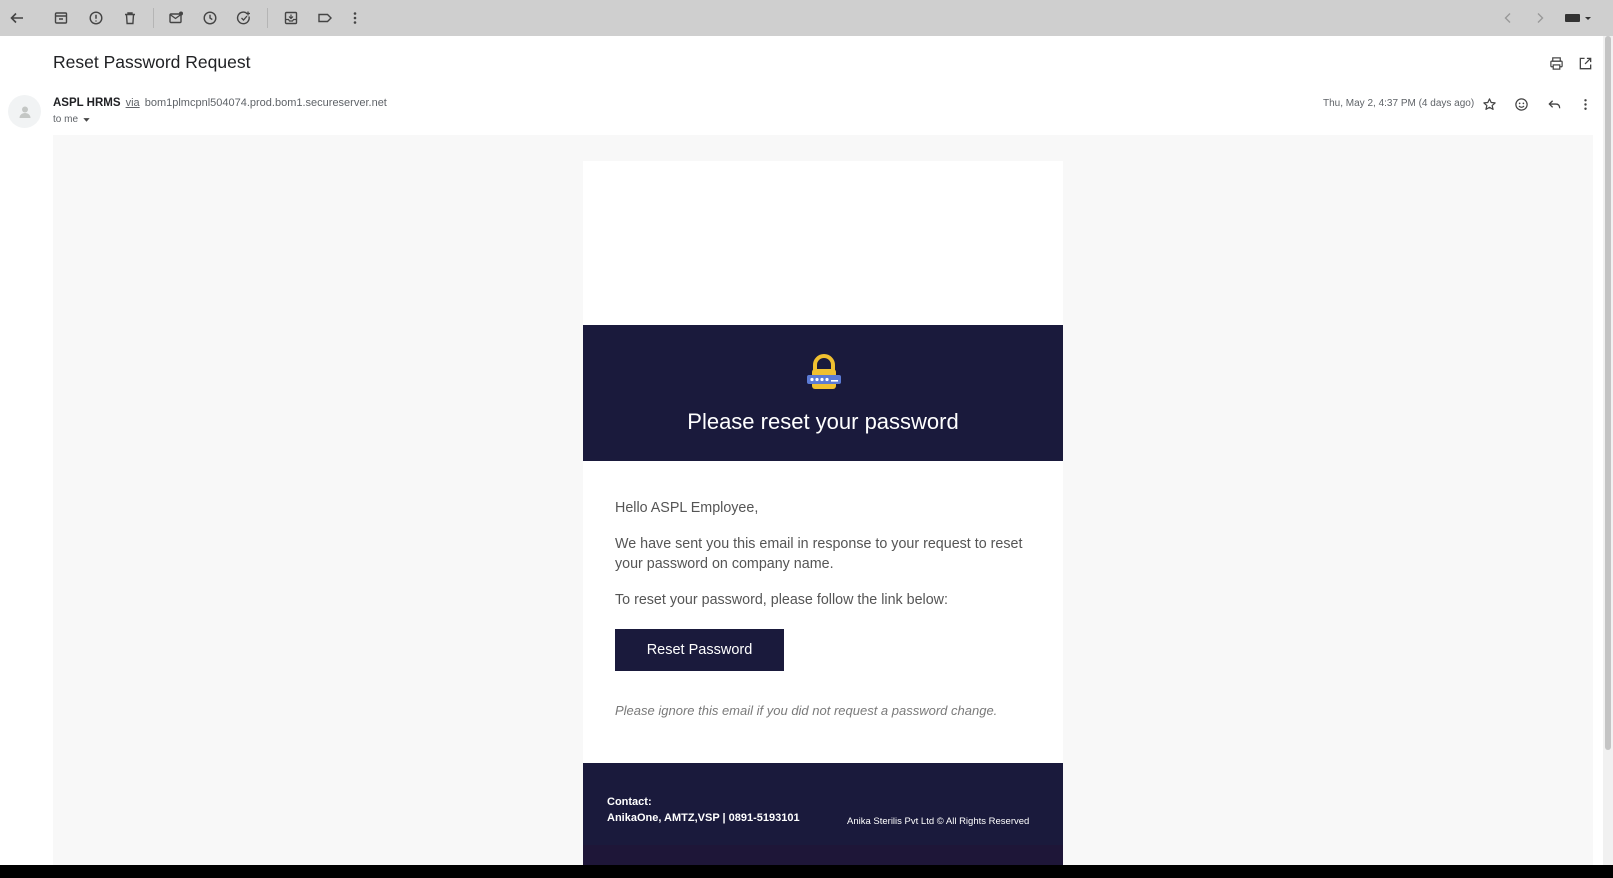  What do you see at coordinates (1489, 104) in the screenshot?
I see `star-icon` at bounding box center [1489, 104].